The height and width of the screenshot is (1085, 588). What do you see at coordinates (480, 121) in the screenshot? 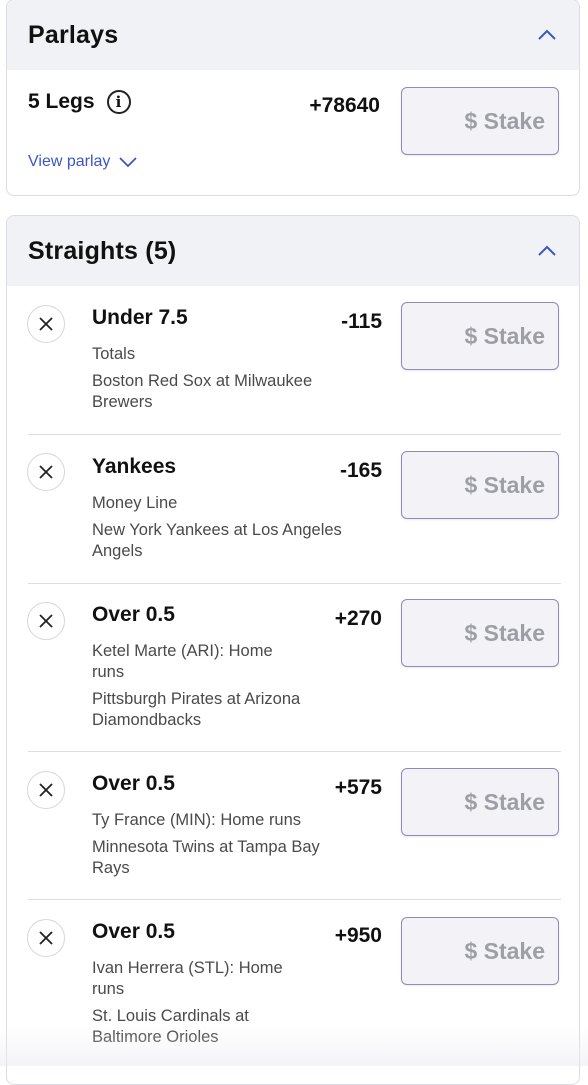
I see `parlay-stake-input` at bounding box center [480, 121].